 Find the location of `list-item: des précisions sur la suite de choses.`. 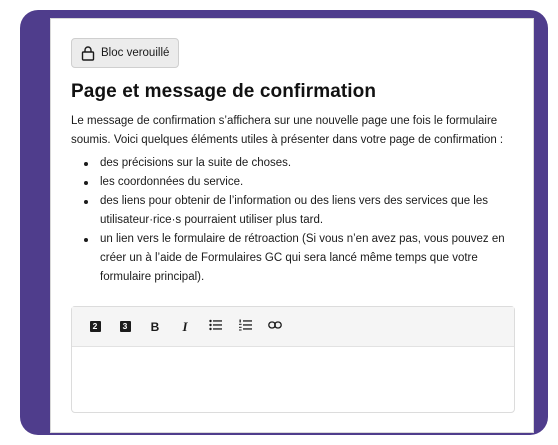

list-item: des précisions sur la suite de choses. is located at coordinates (296, 163).